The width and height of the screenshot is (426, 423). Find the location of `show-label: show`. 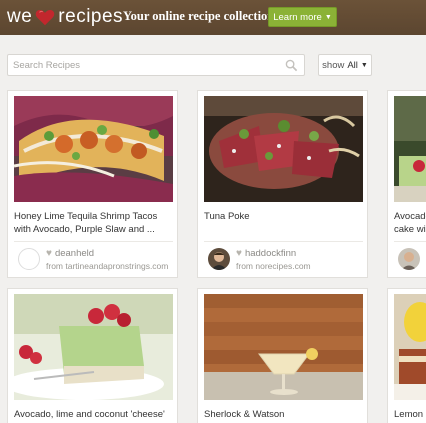

show-label: show is located at coordinates (333, 65).